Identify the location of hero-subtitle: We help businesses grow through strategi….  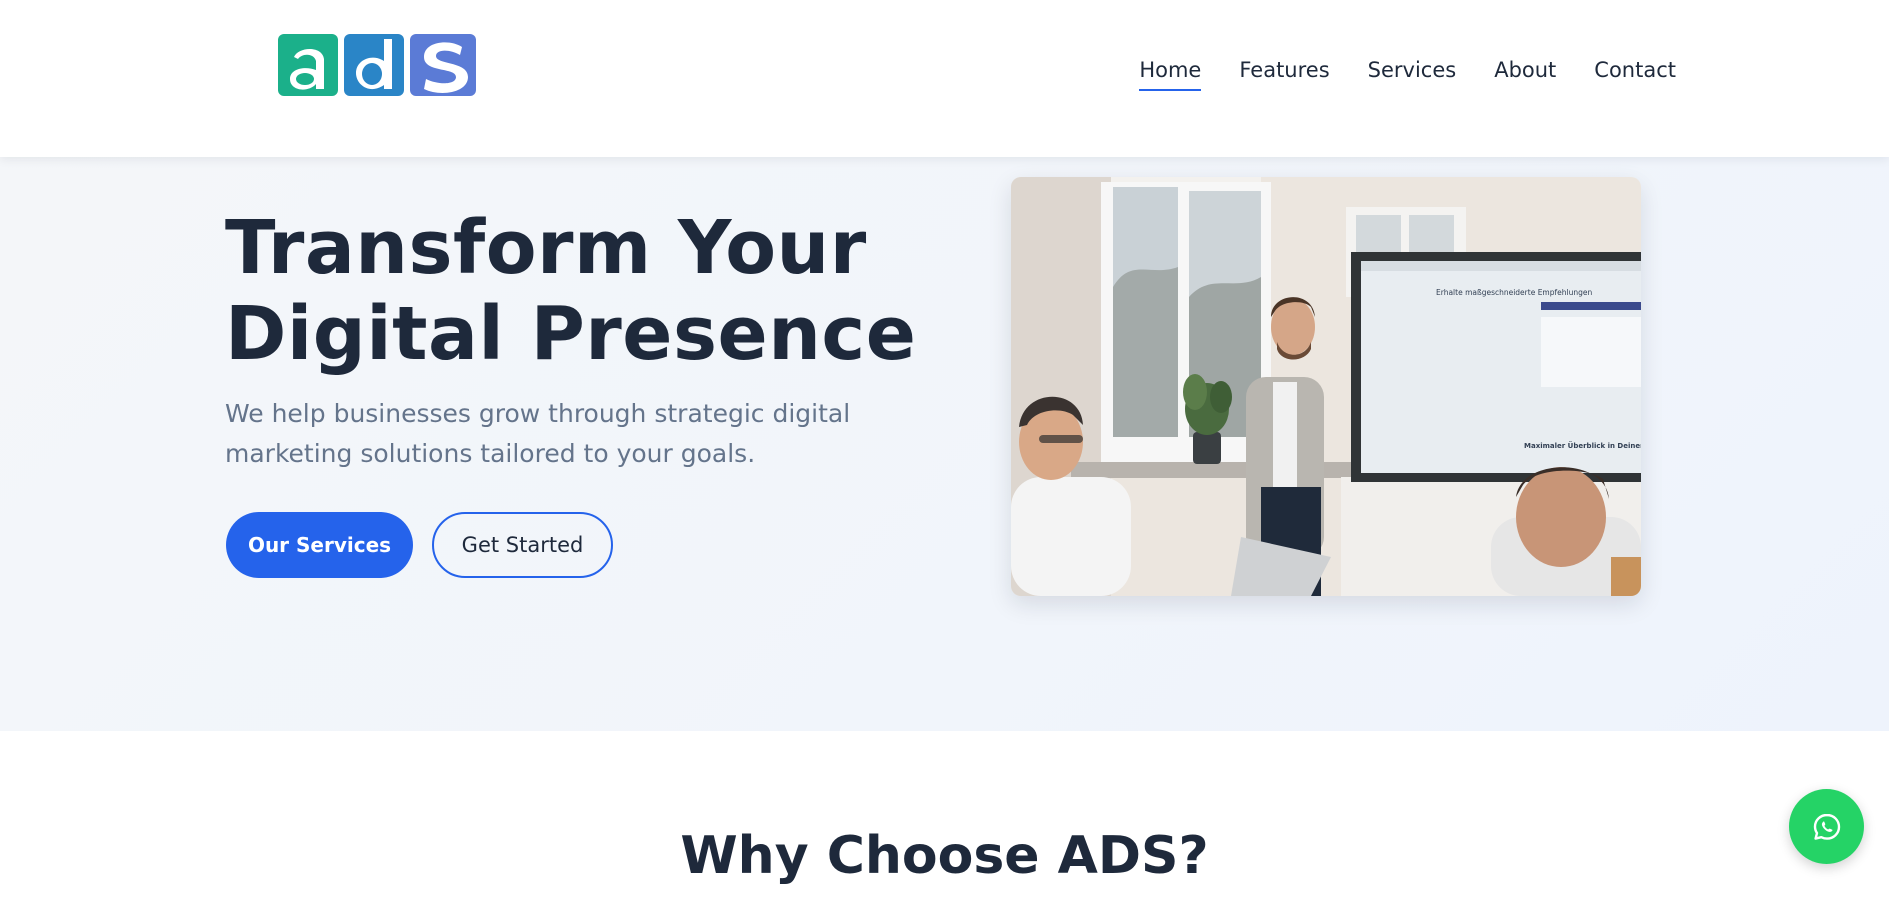
(538, 433).